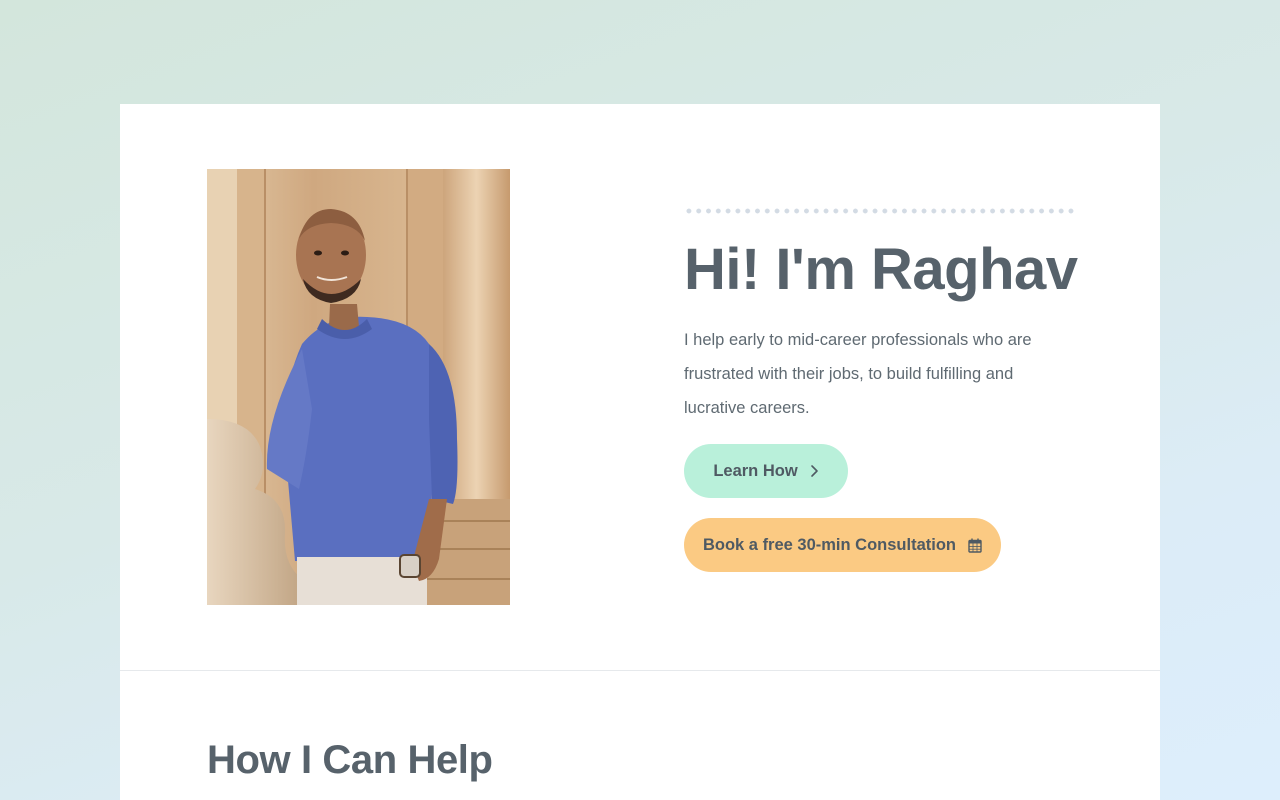  I want to click on hero-title: Hi! I'm Raghav, so click(881, 269).